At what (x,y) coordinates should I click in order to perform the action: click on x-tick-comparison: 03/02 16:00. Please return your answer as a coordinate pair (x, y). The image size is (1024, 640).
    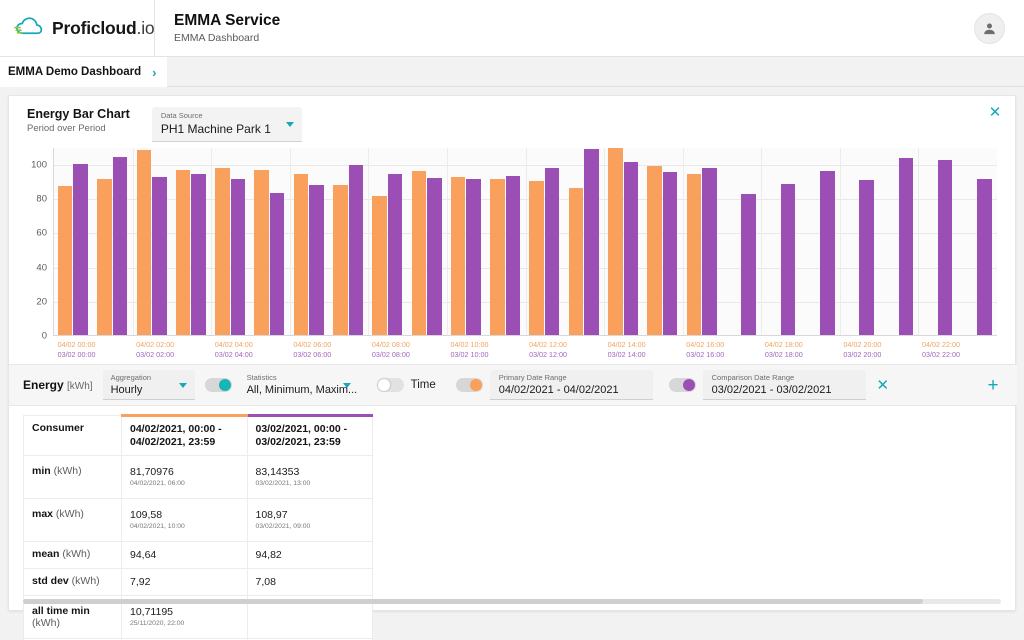
    Looking at the image, I should click on (705, 354).